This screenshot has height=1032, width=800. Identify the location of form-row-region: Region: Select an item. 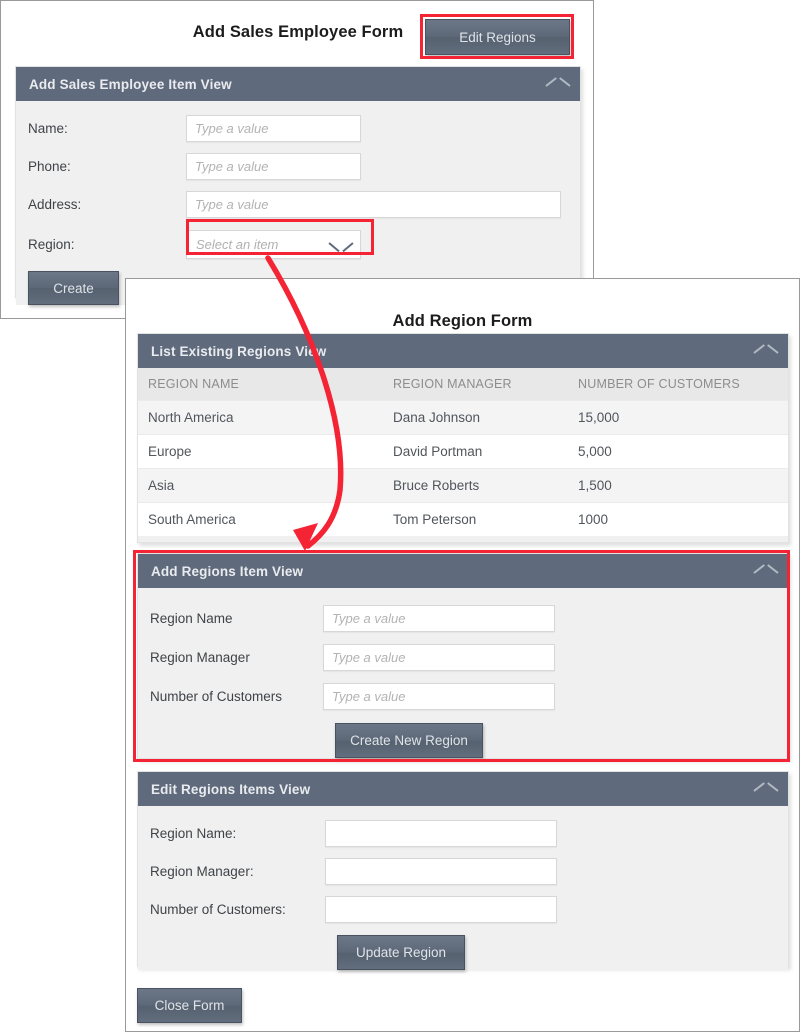
(298, 244).